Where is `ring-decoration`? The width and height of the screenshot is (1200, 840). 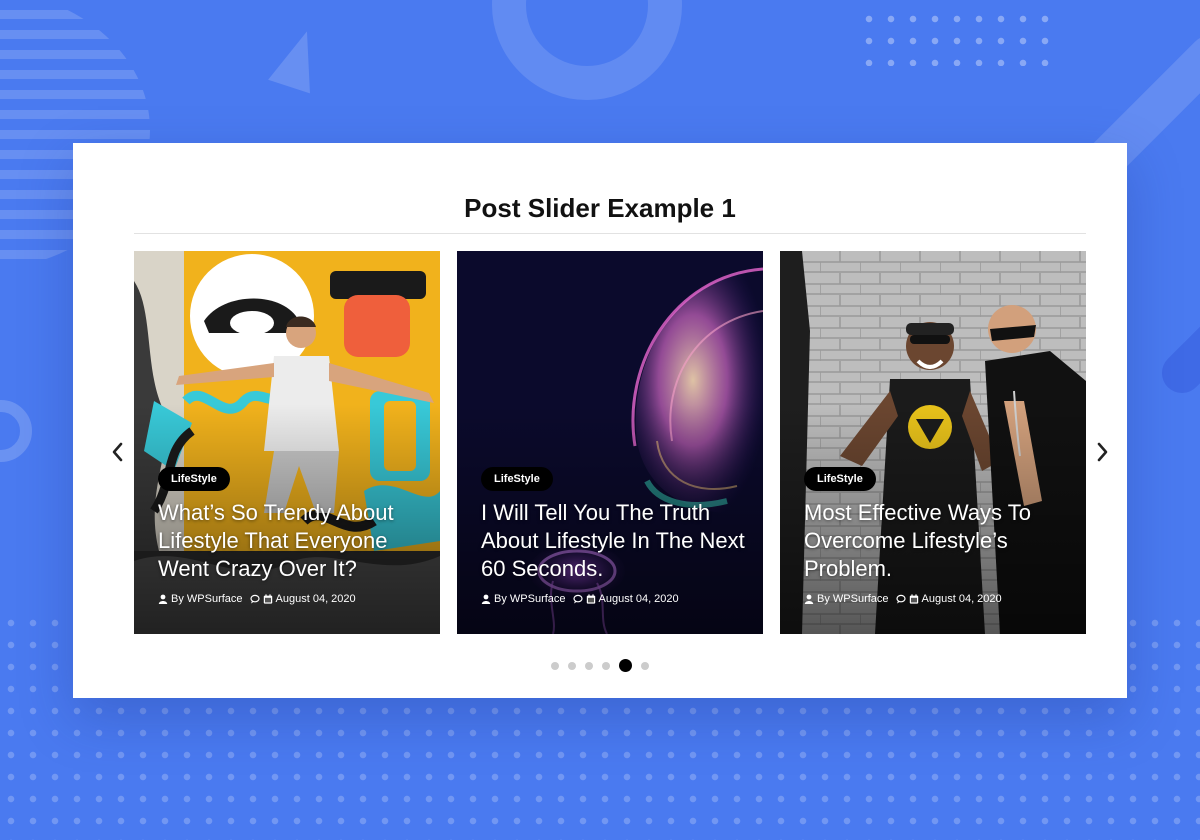 ring-decoration is located at coordinates (587, 50).